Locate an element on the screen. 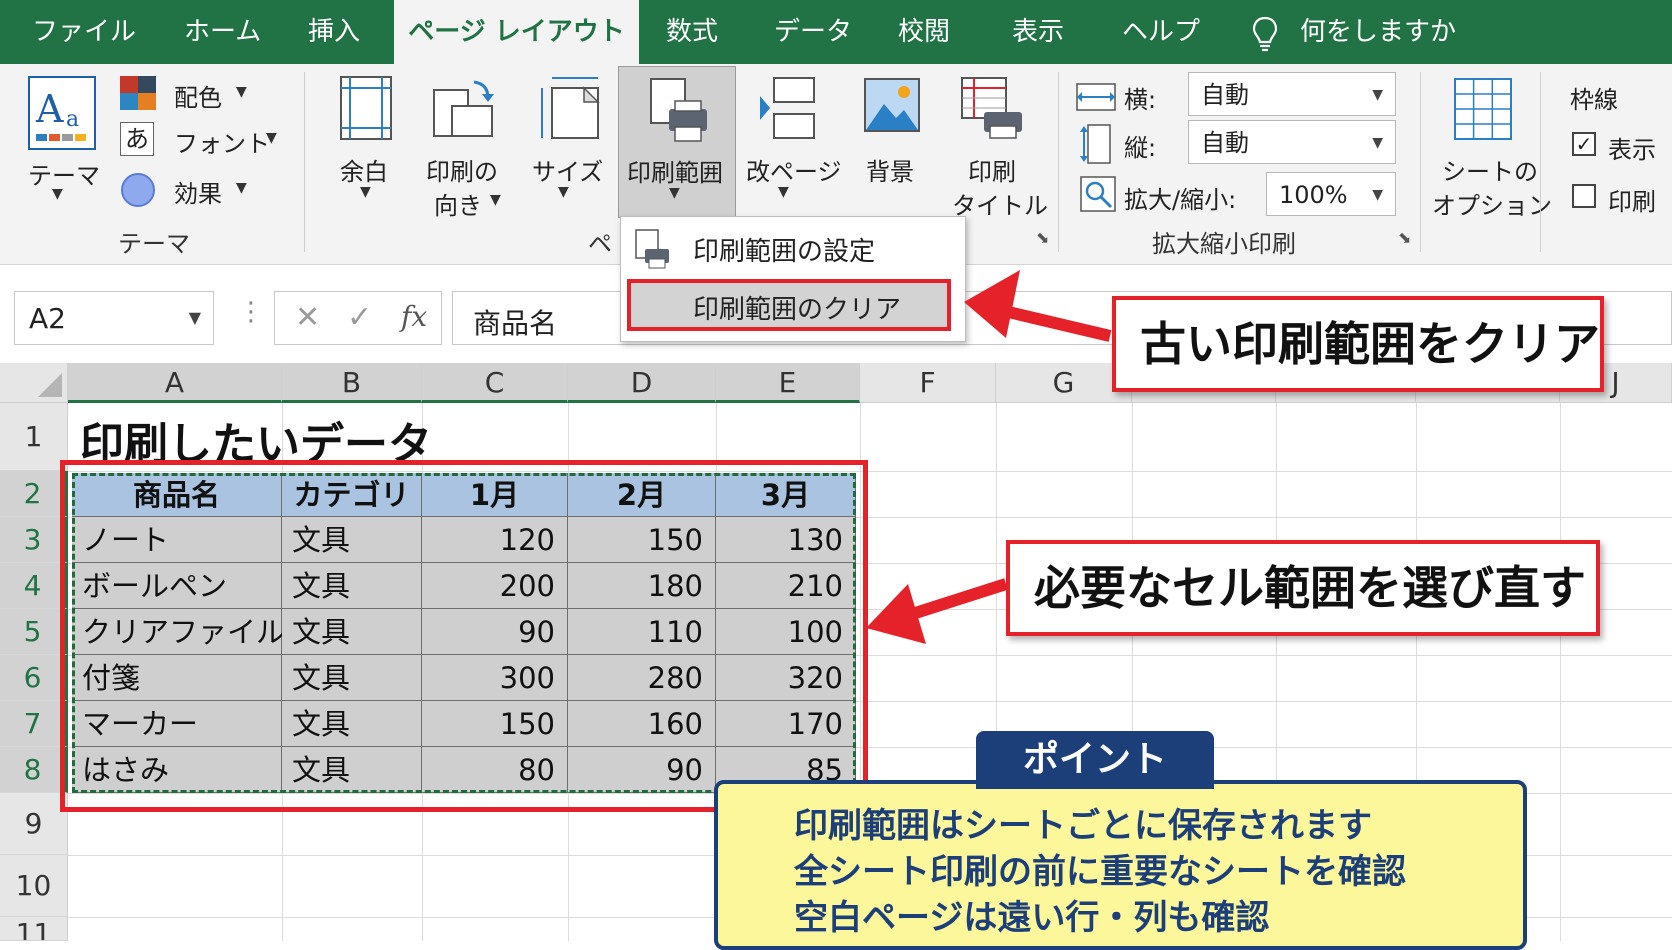 The image size is (1672, 950). callout-clear-print-area: 古い印刷範囲をクリア is located at coordinates (1358, 344).